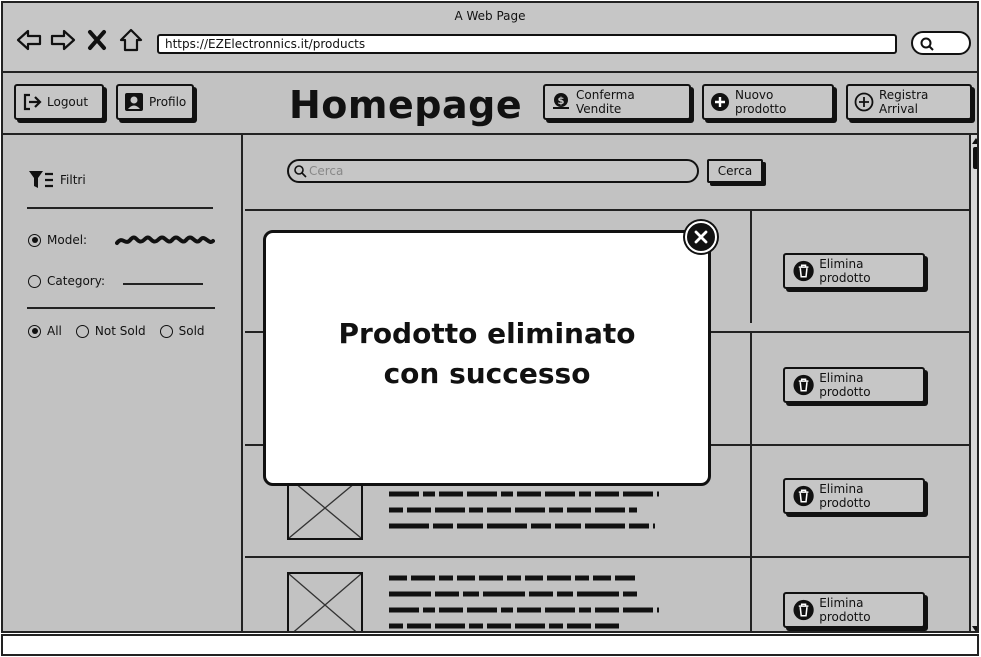 The width and height of the screenshot is (981, 657). I want to click on arrow-right-icon, so click(63, 40).